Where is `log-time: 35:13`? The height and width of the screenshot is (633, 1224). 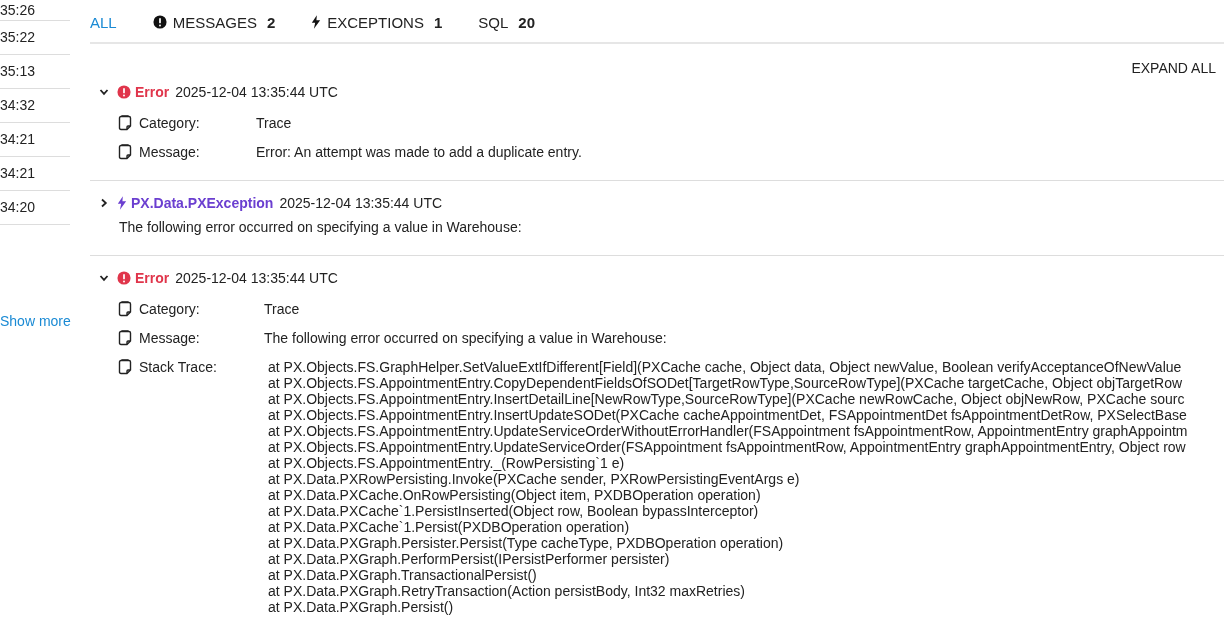
log-time: 35:13 is located at coordinates (18, 71).